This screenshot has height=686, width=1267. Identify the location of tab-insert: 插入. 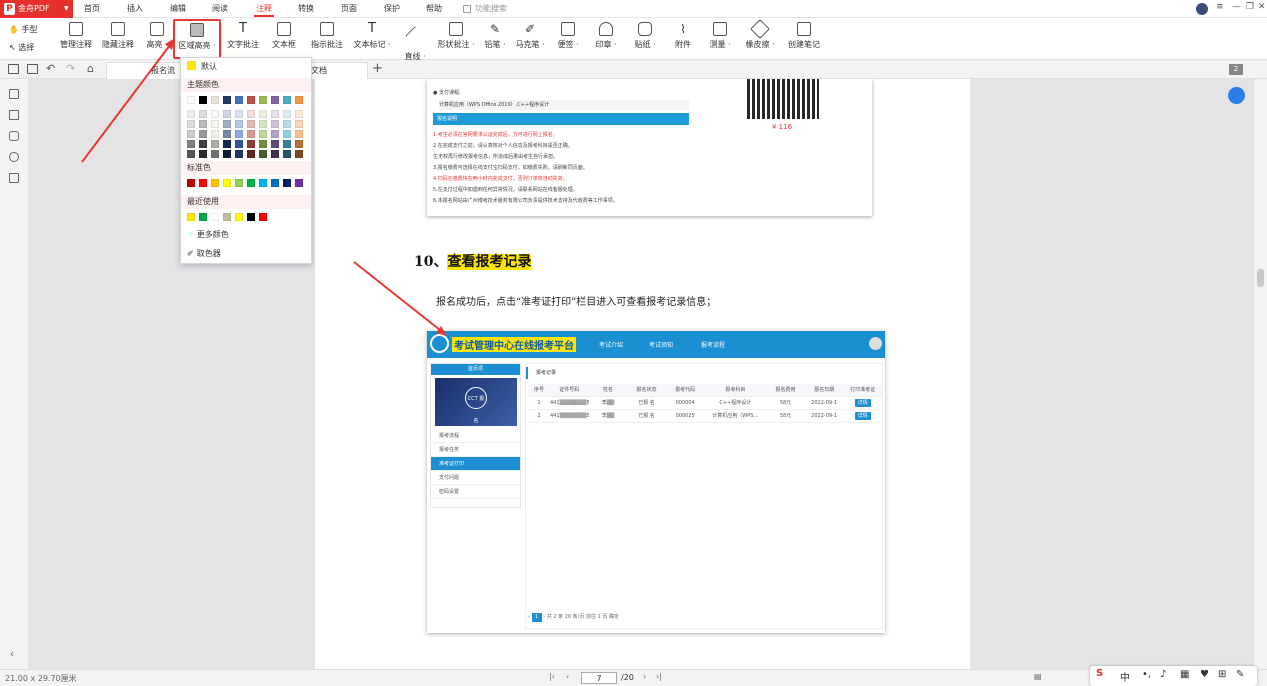
(135, 9).